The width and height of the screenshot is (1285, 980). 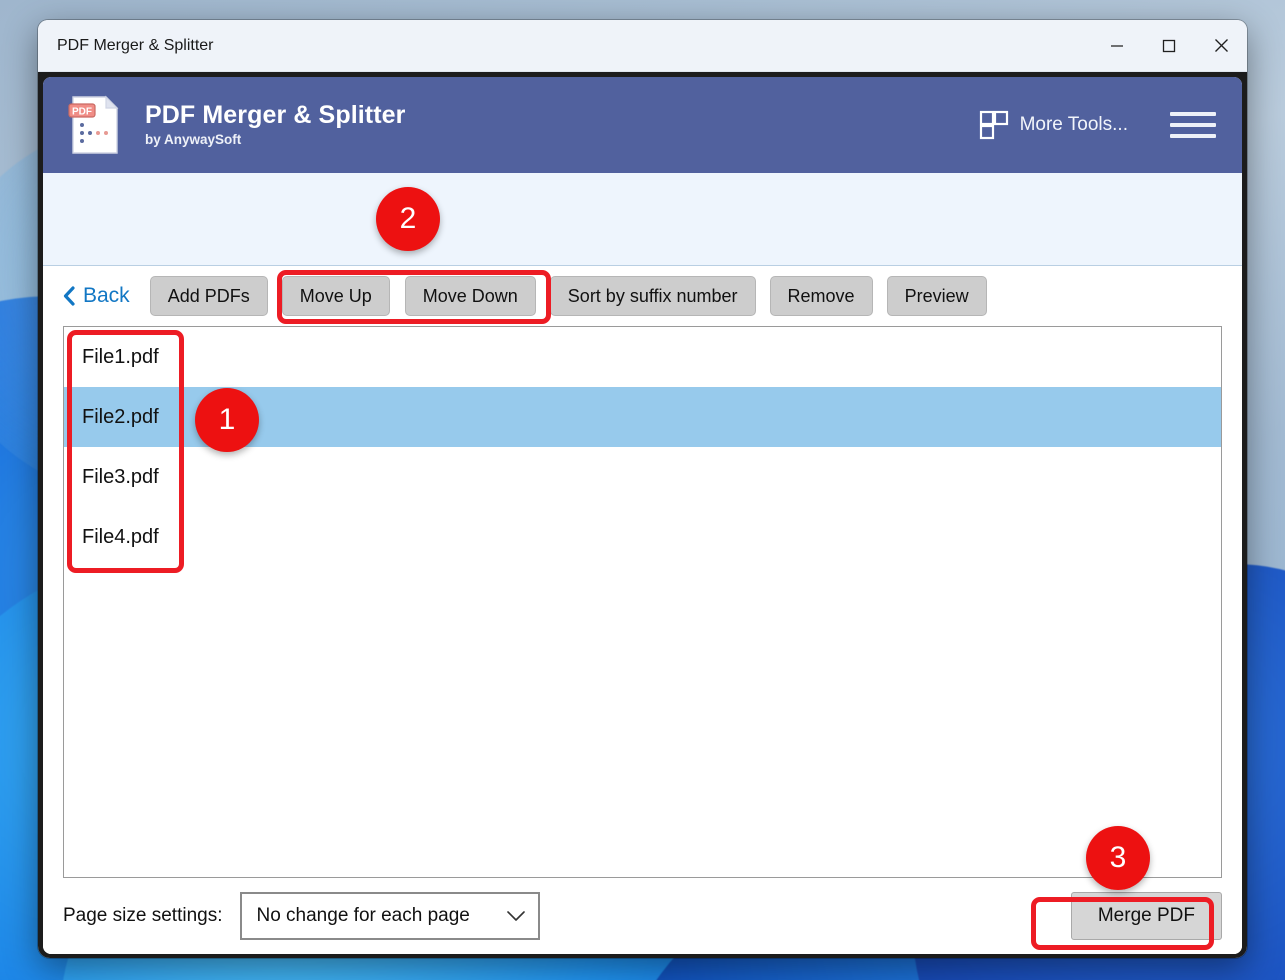 I want to click on maximize-button, so click(x=1169, y=45).